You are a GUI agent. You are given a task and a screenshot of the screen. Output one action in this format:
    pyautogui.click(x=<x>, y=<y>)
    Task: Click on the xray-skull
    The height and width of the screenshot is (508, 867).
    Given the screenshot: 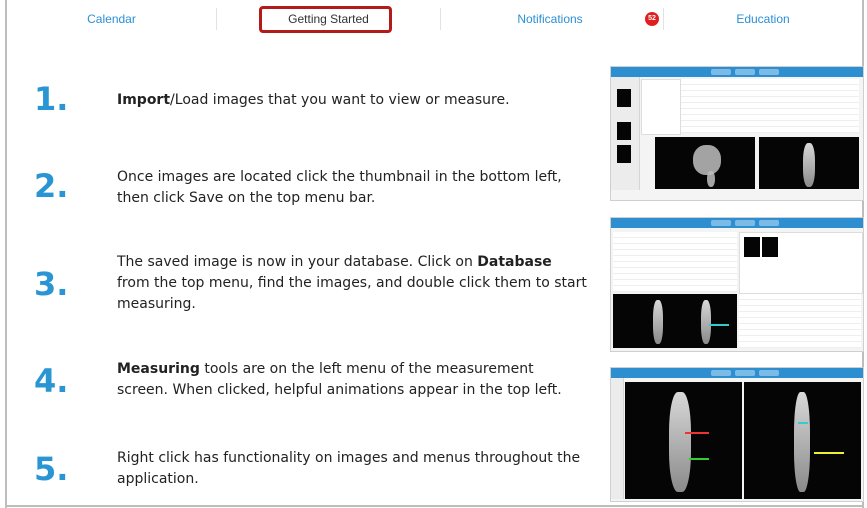 What is the action you would take?
    pyautogui.click(x=705, y=163)
    